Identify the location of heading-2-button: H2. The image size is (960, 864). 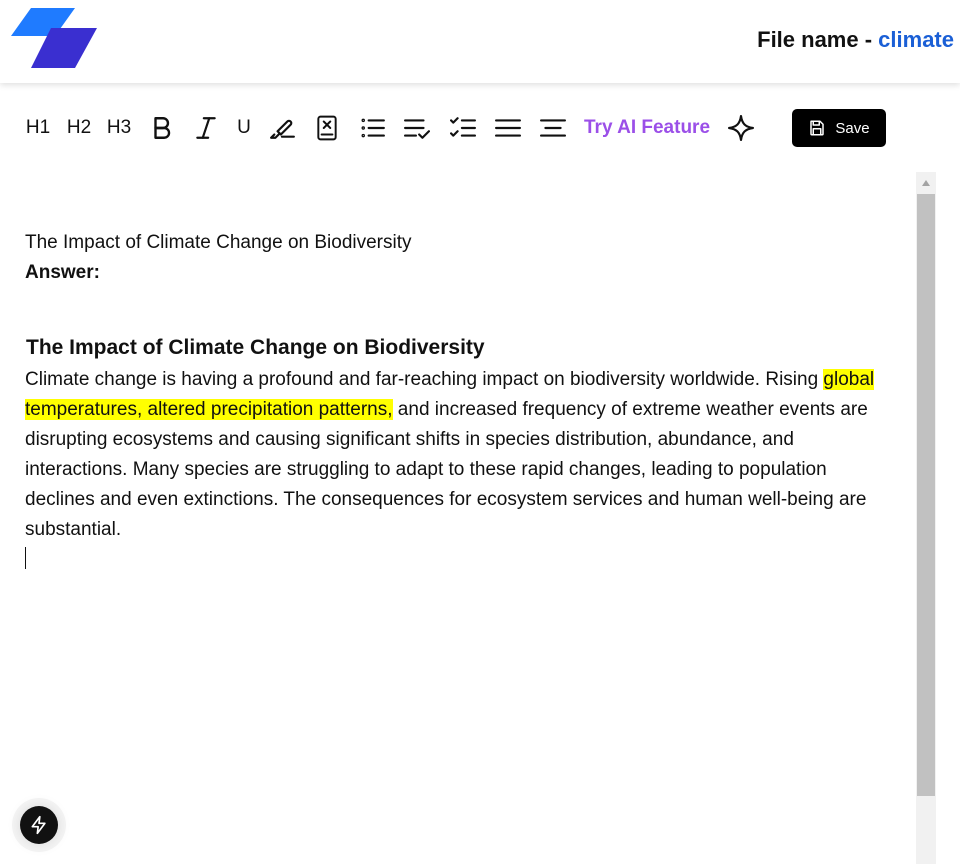
(79, 128).